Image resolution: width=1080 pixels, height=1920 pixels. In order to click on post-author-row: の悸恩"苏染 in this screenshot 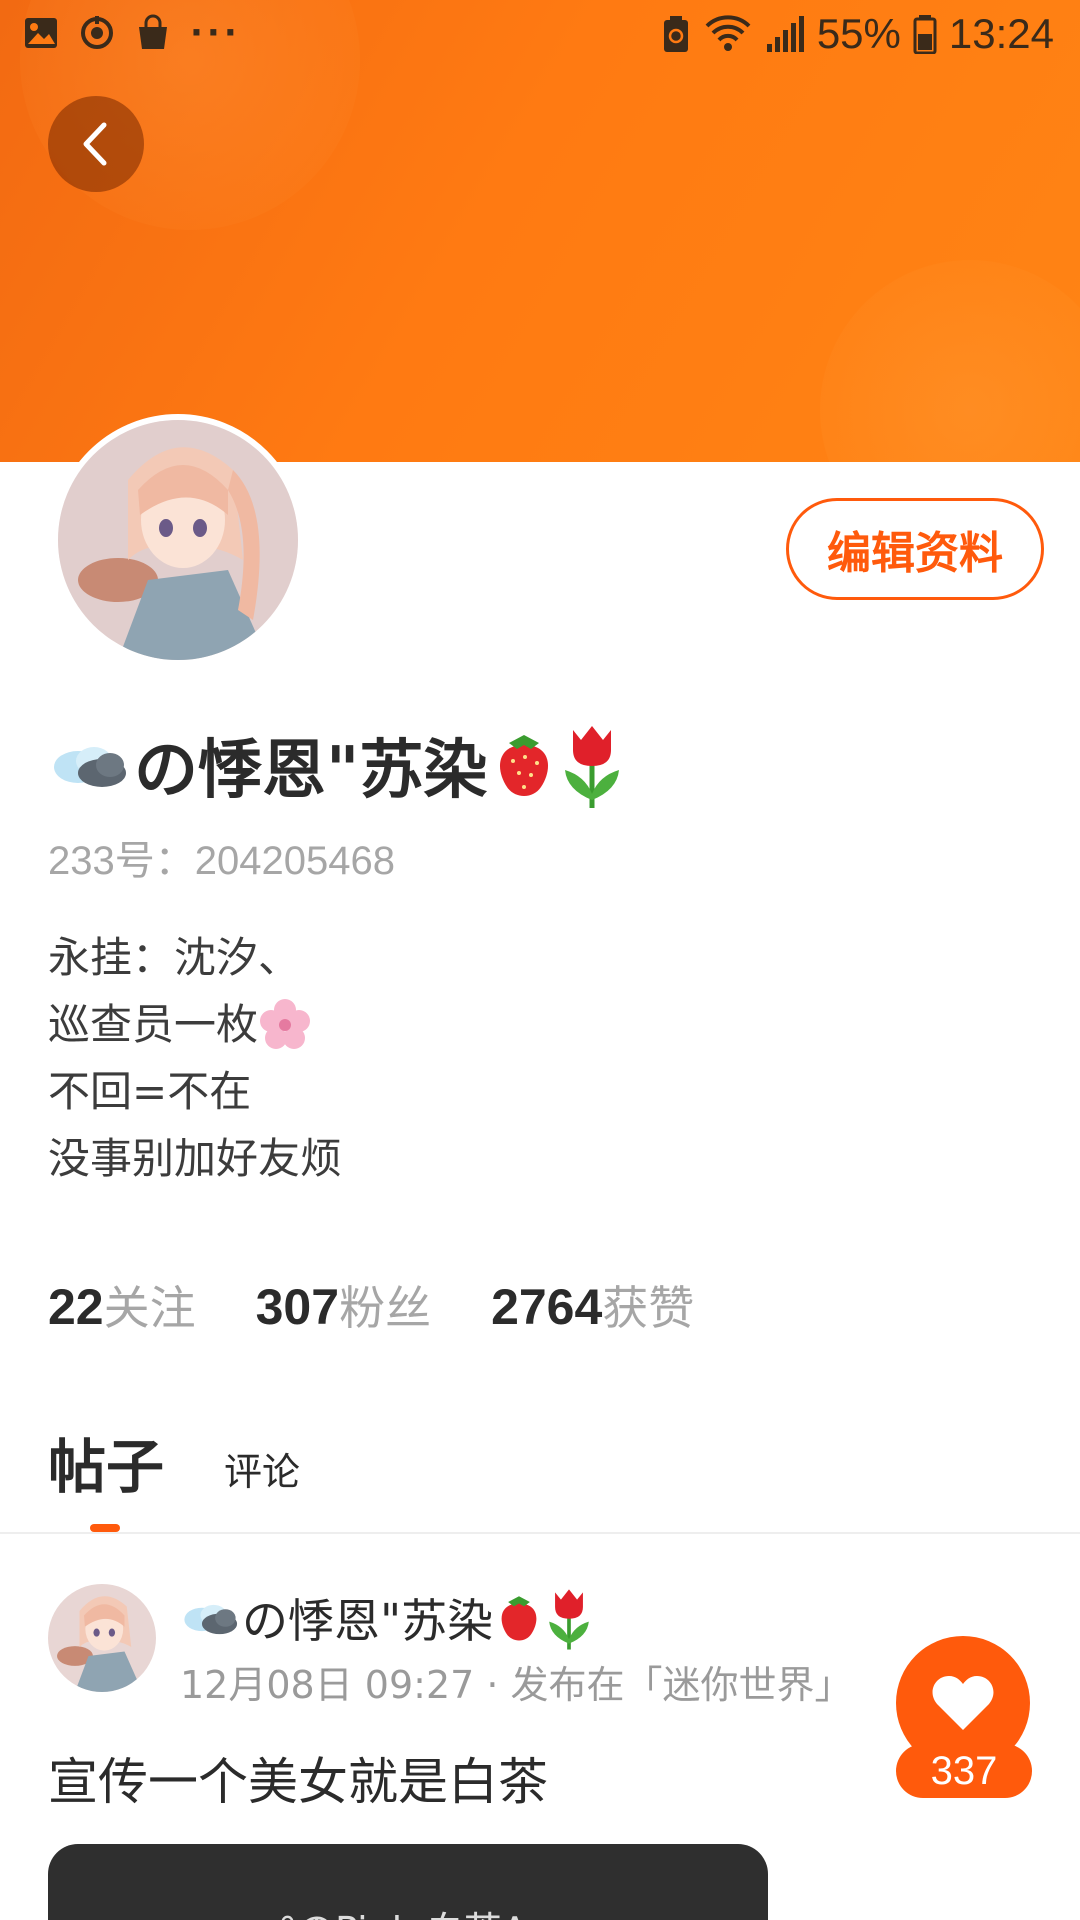, I will do `click(387, 1619)`.